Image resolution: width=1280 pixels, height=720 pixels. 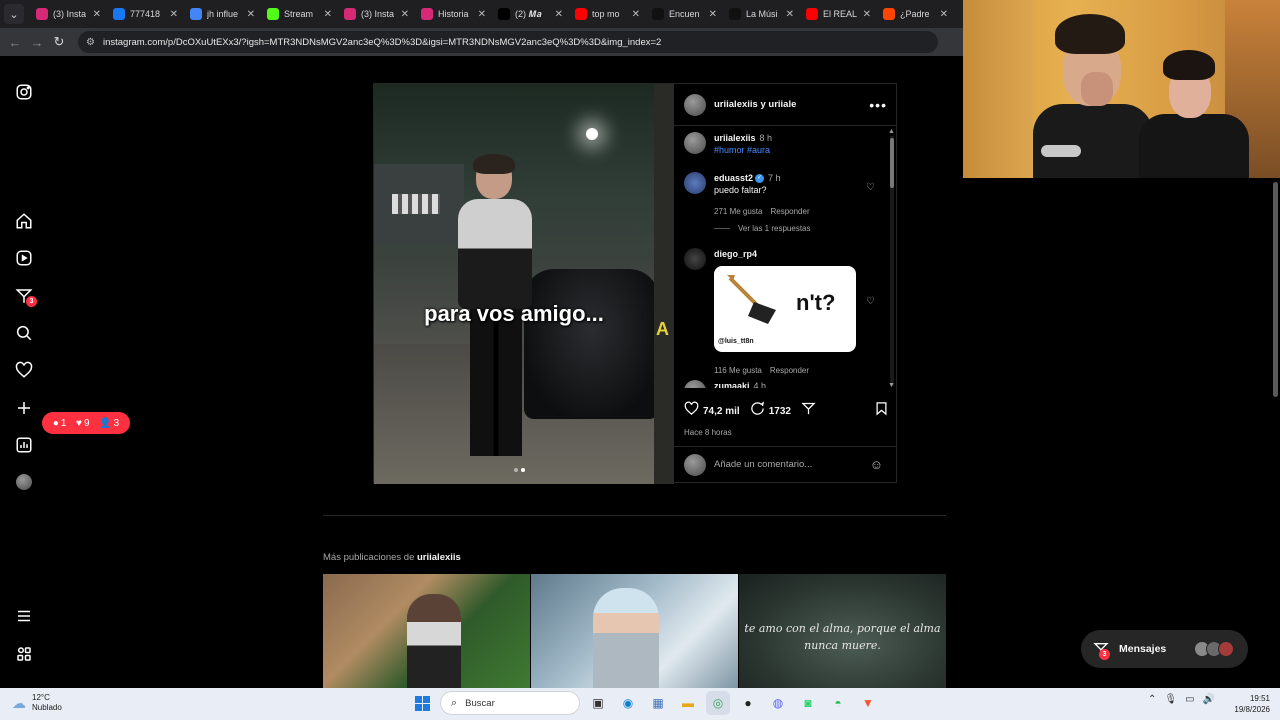 I want to click on reels-icon, so click(x=24, y=258).